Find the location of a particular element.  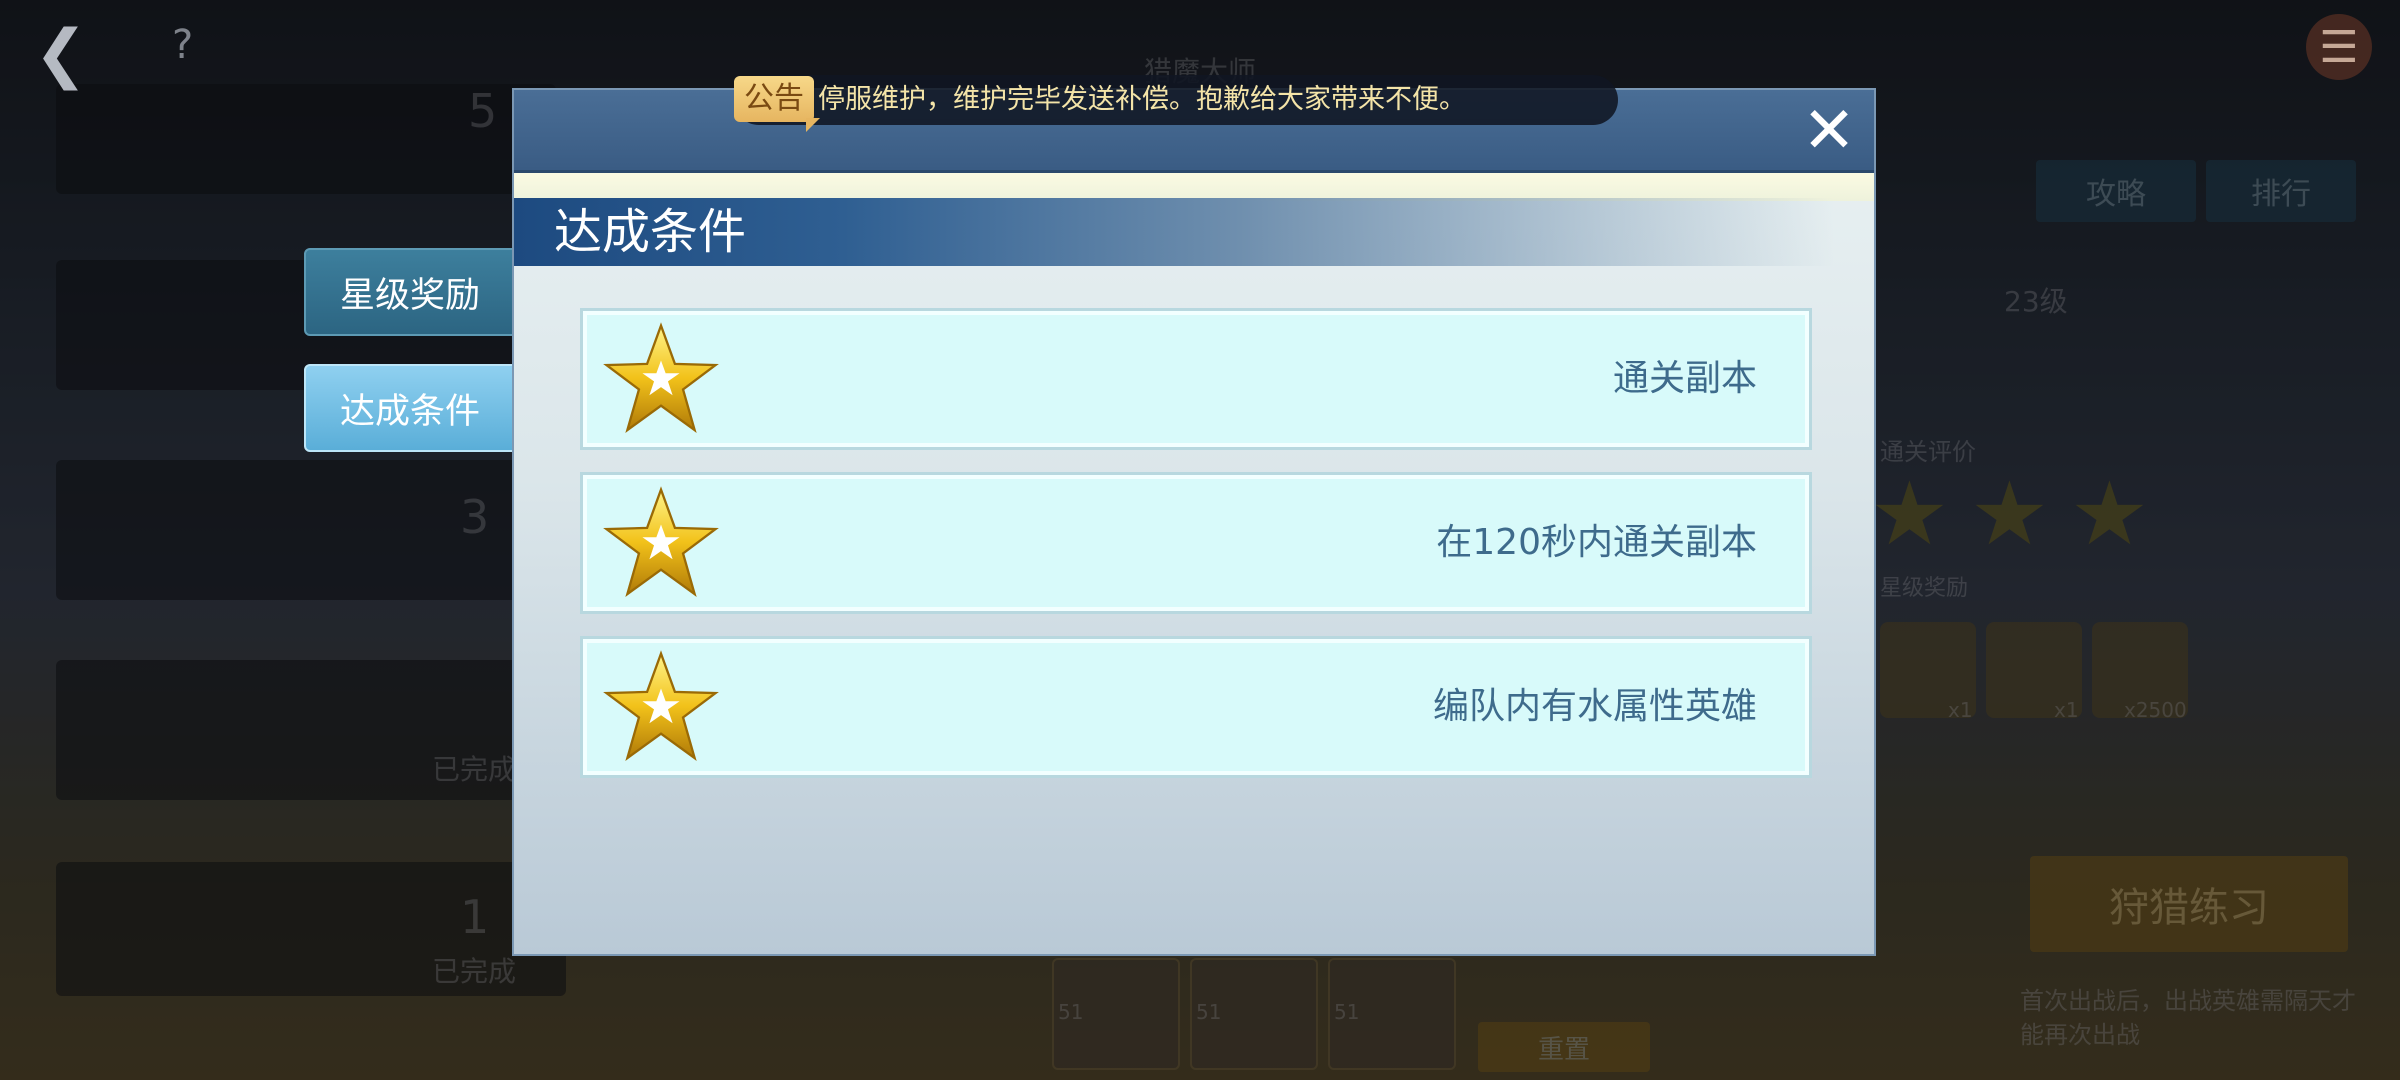

tab-conditions: 达成条件 is located at coordinates (409, 408).